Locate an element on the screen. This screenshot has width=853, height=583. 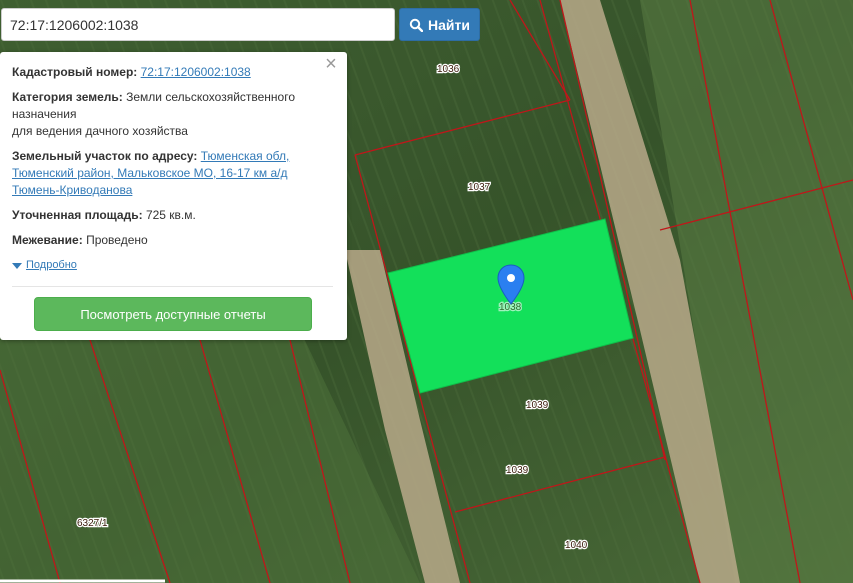
parcel-label-1039-lower: 1039 is located at coordinates (517, 470).